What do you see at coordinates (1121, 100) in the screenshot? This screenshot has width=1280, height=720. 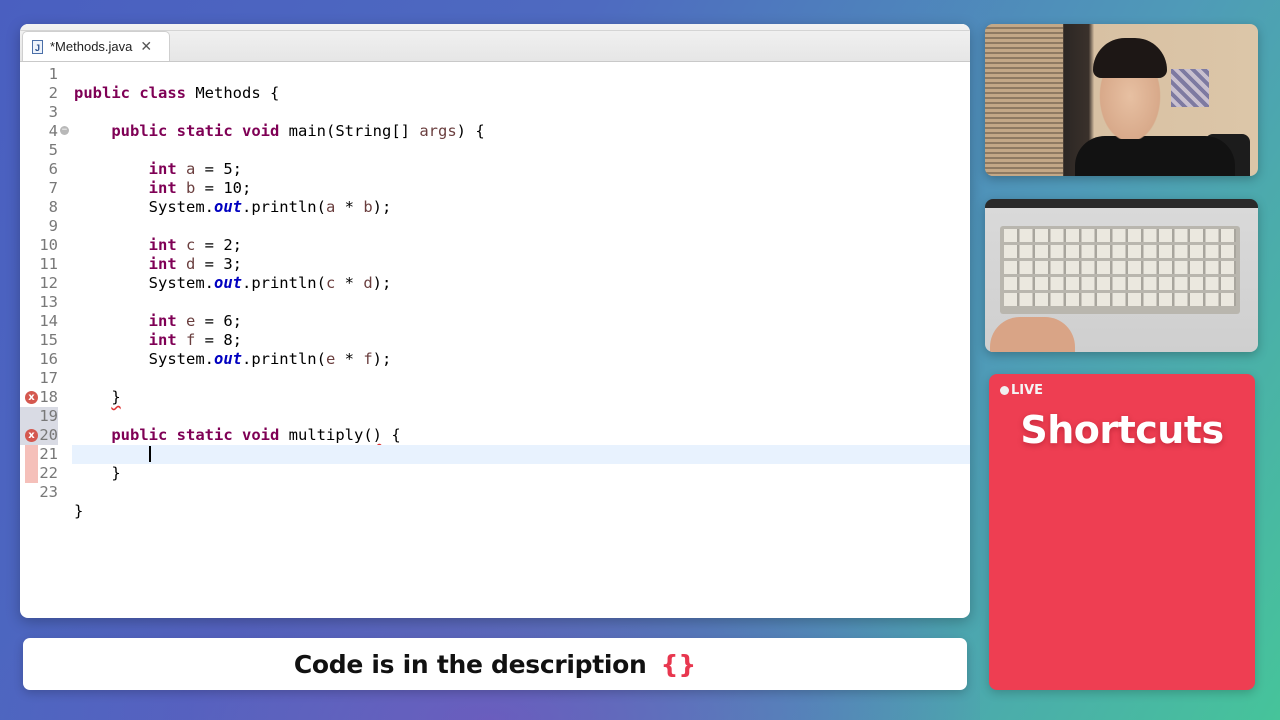 I see `face-camera` at bounding box center [1121, 100].